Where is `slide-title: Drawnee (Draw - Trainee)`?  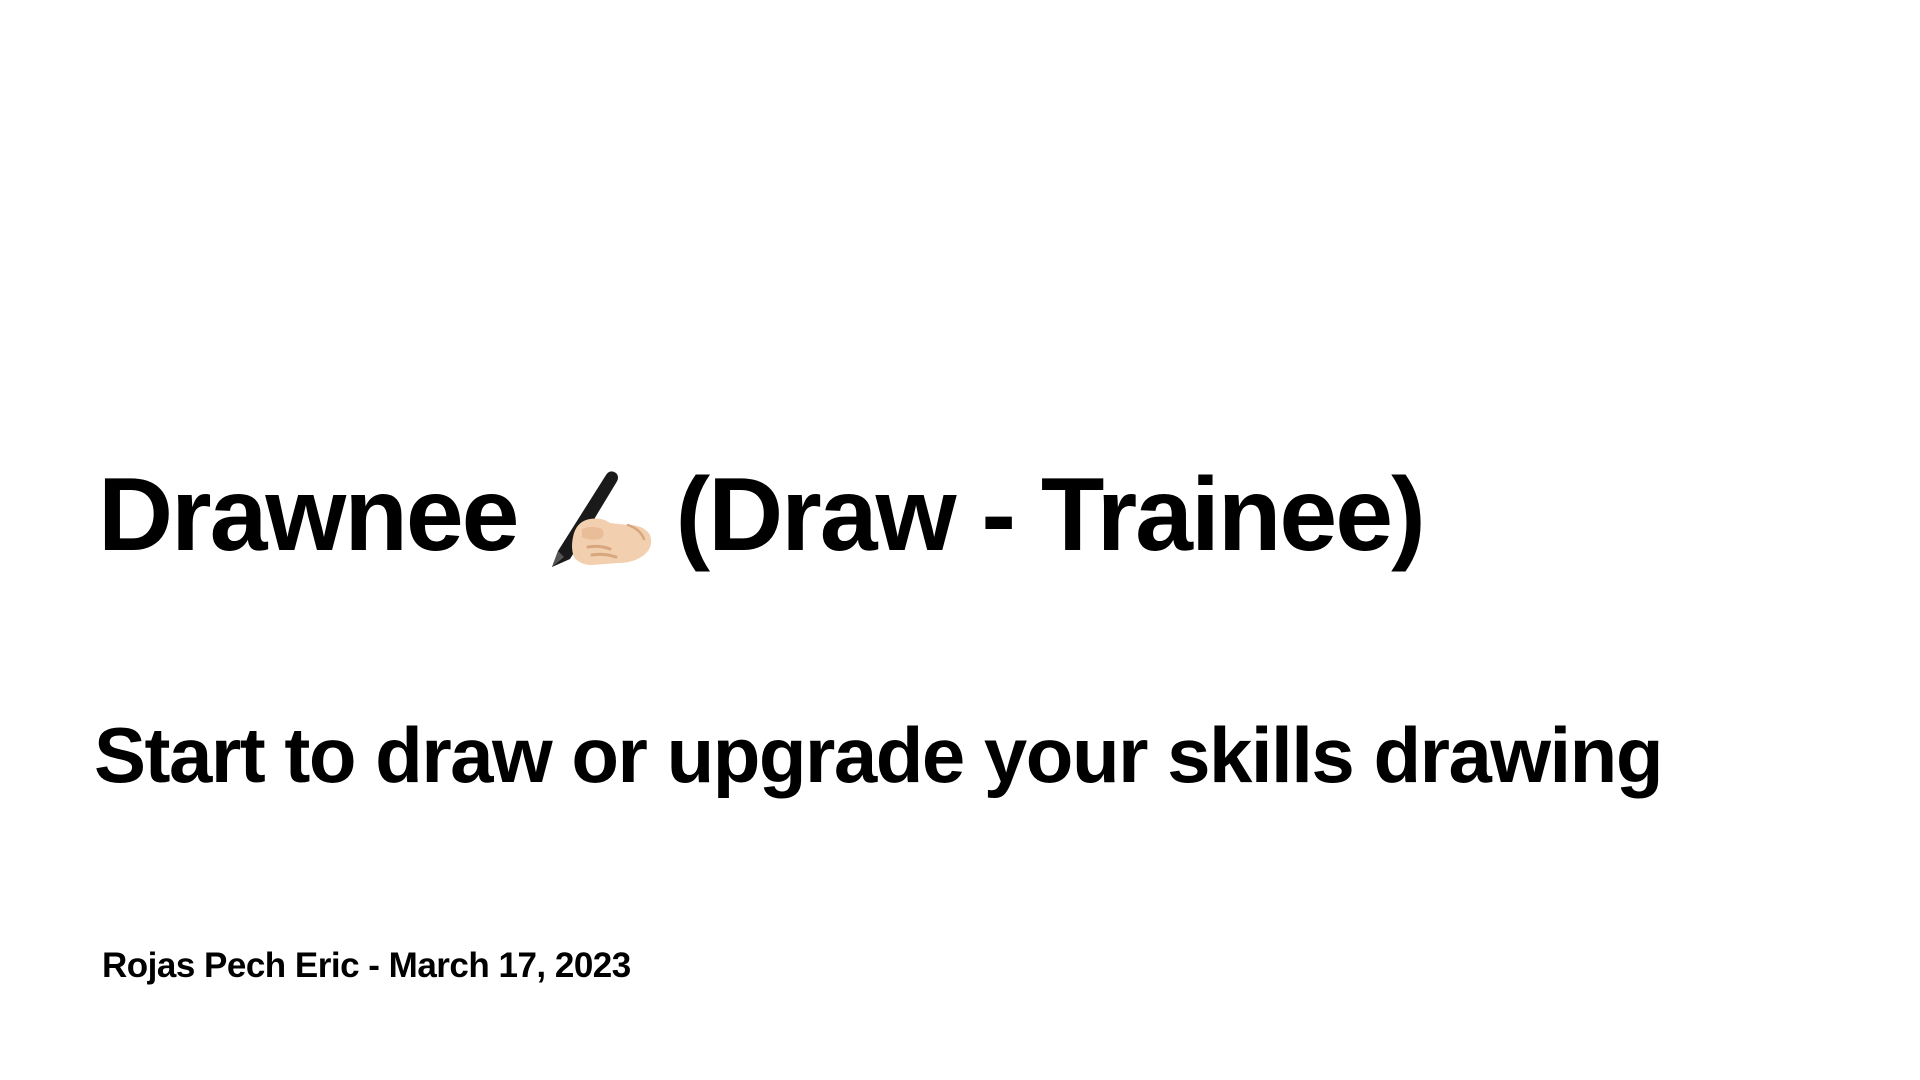
slide-title: Drawnee (Draw - Trainee) is located at coordinates (762, 515).